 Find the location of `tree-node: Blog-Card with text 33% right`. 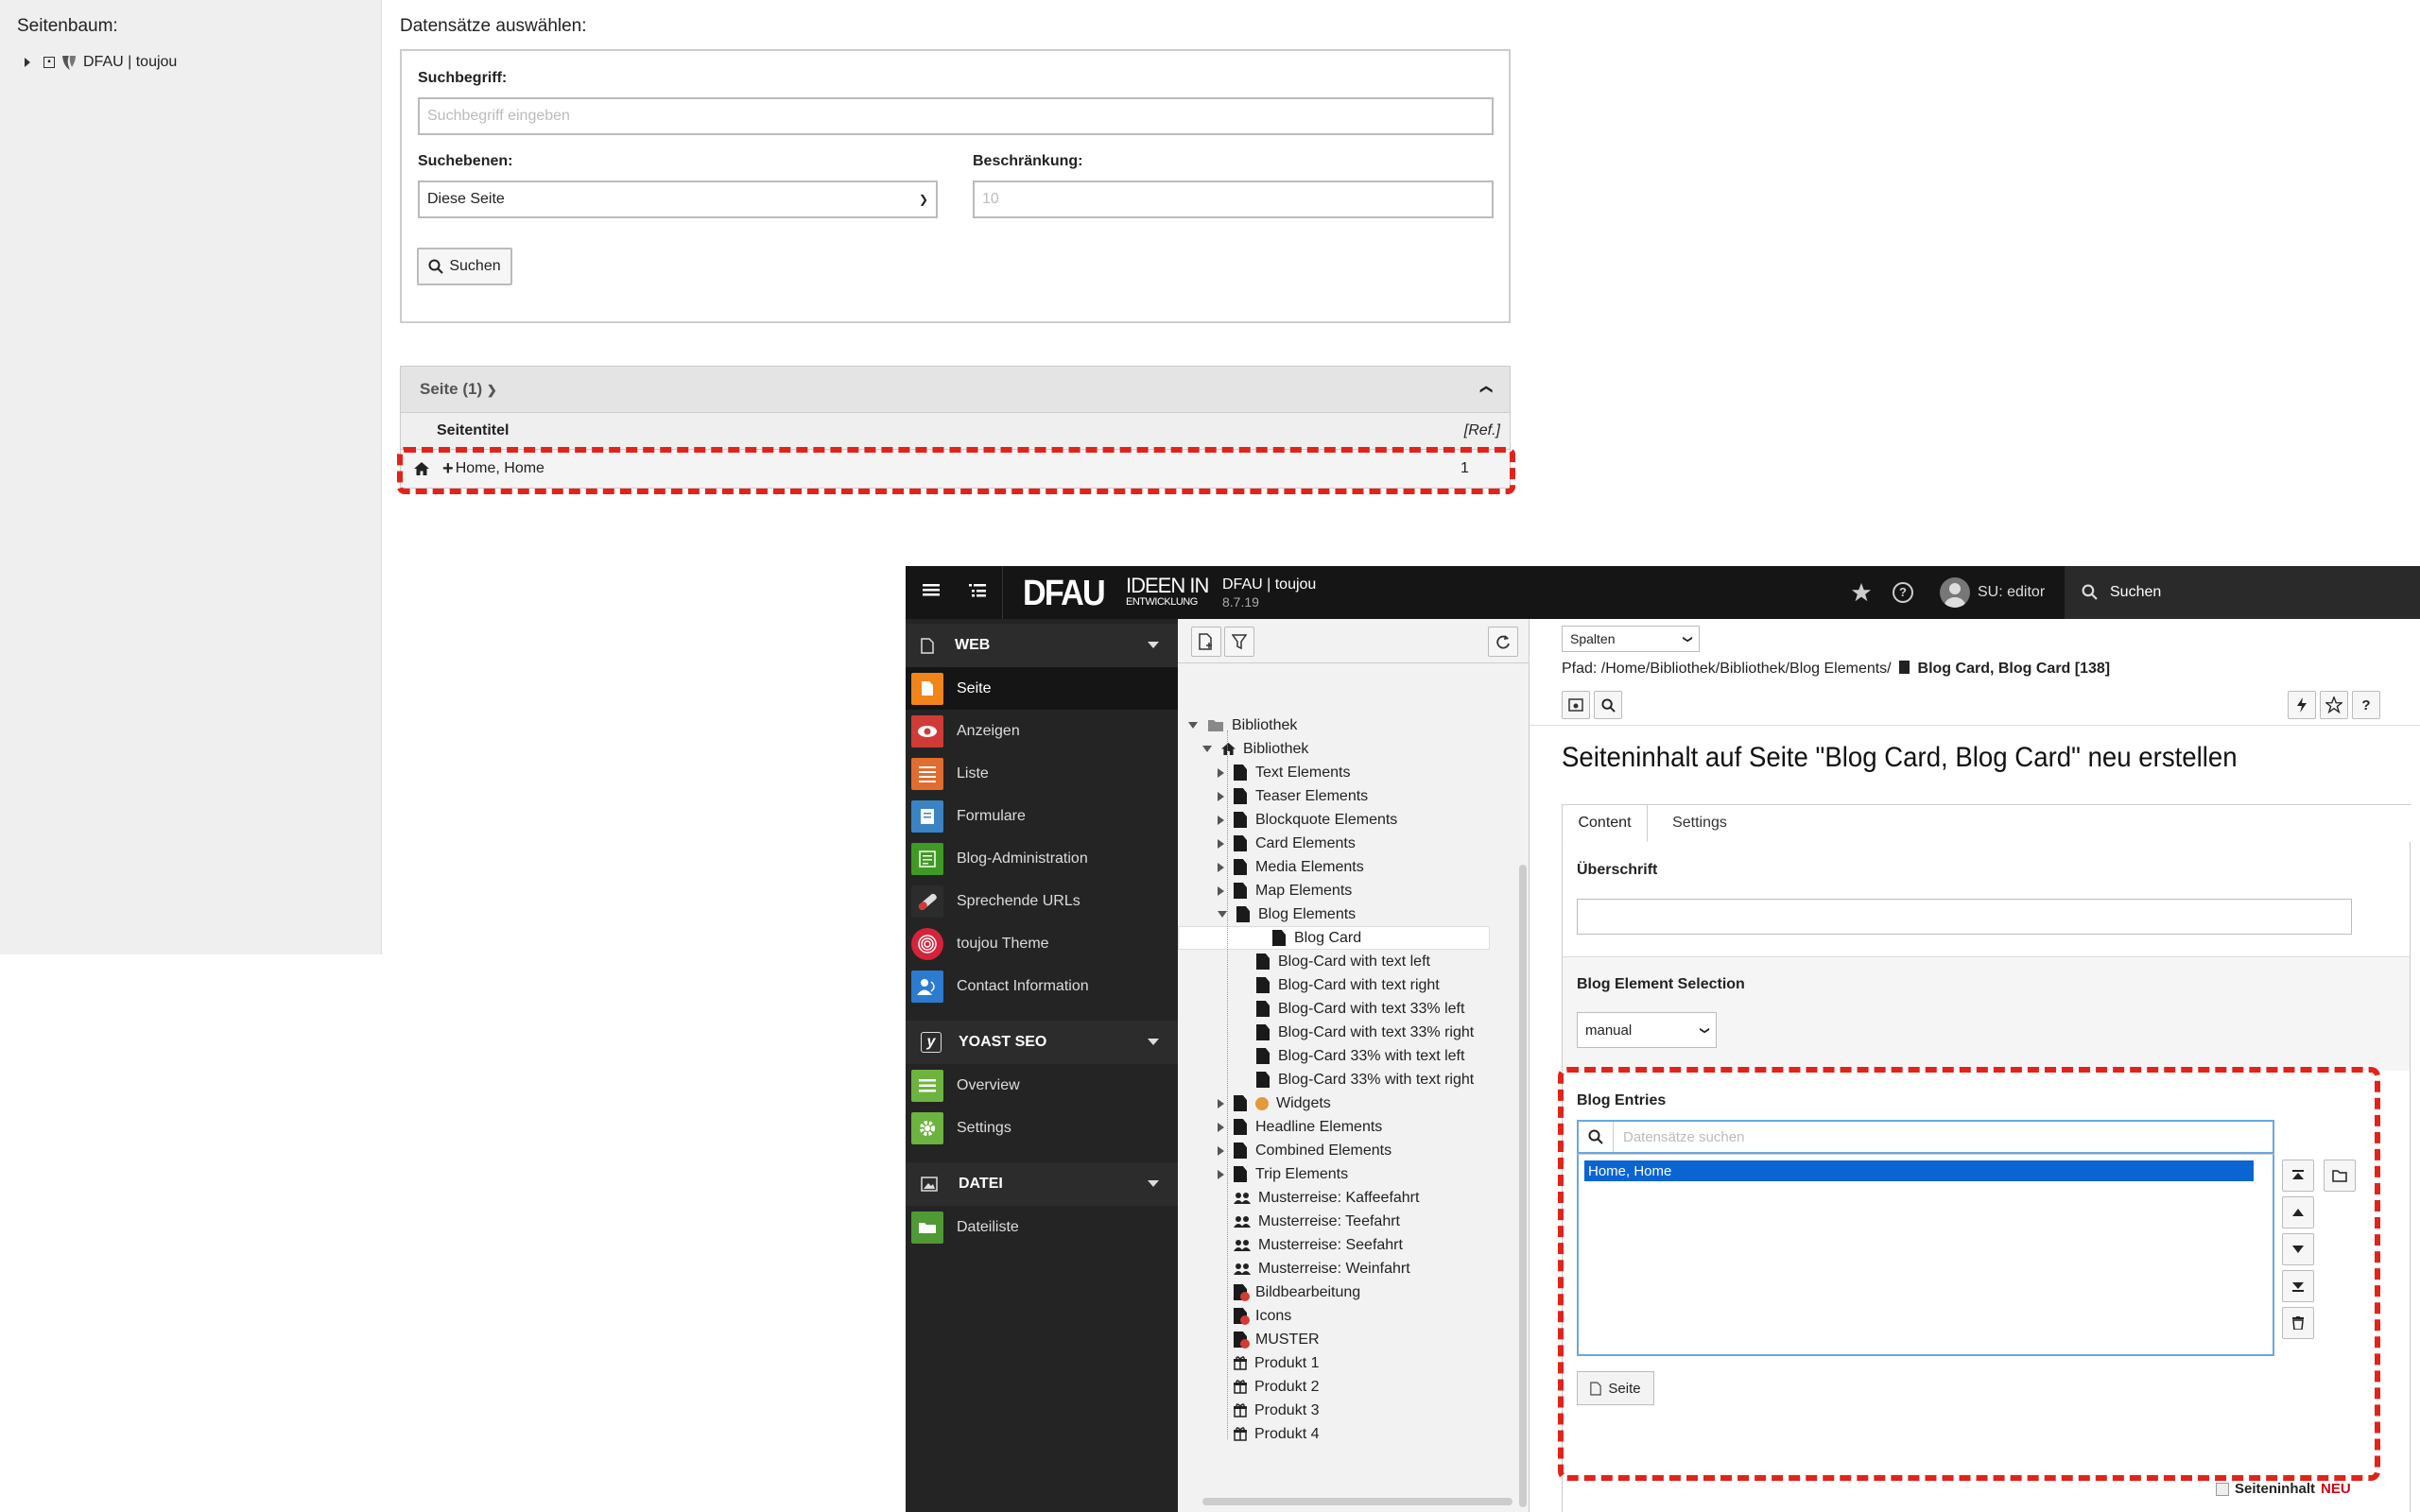

tree-node: Blog-Card with text 33% right is located at coordinates (1357, 1032).